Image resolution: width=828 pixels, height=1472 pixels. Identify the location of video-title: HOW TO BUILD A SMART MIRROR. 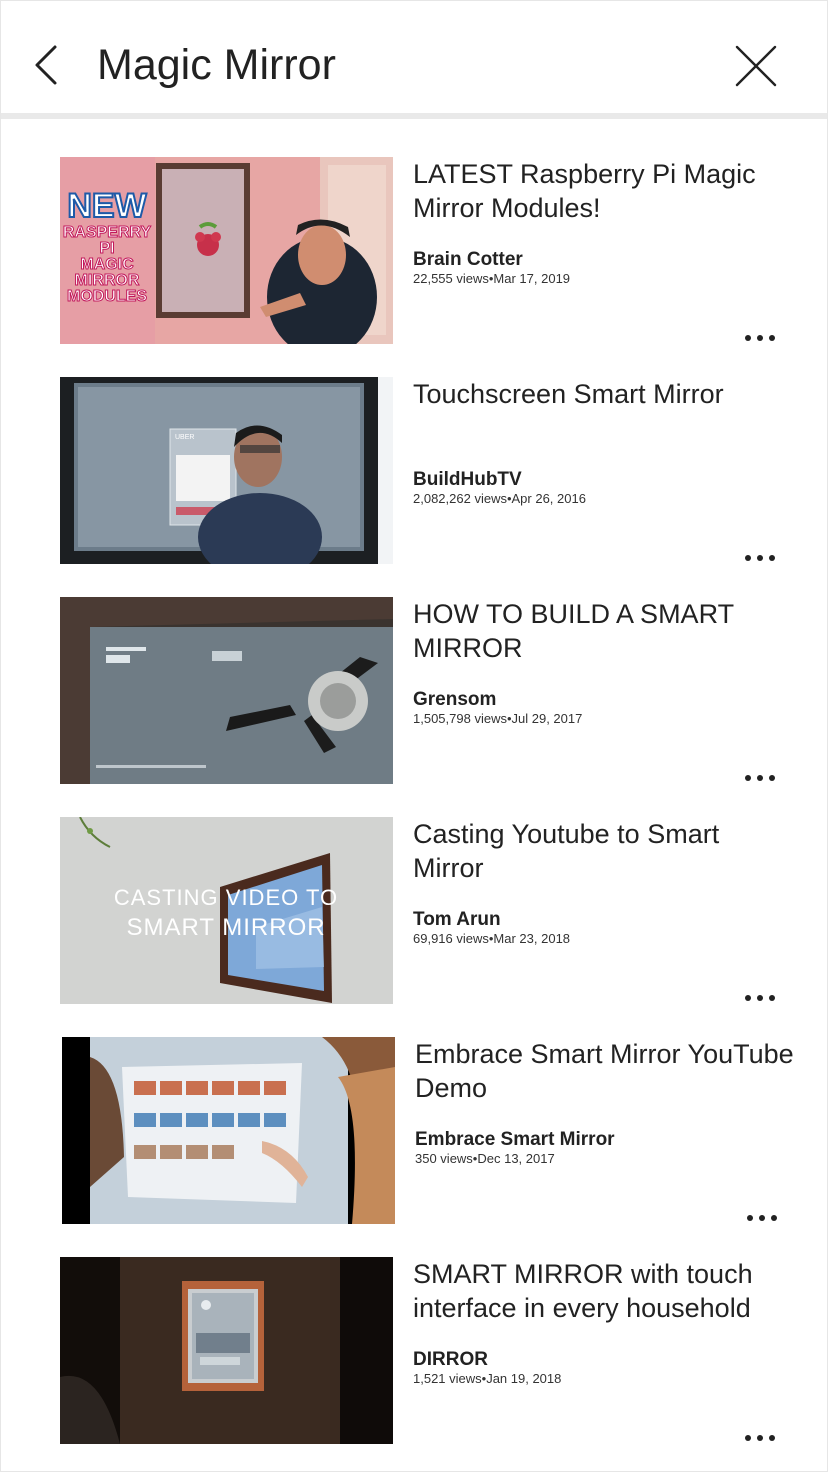
(603, 631).